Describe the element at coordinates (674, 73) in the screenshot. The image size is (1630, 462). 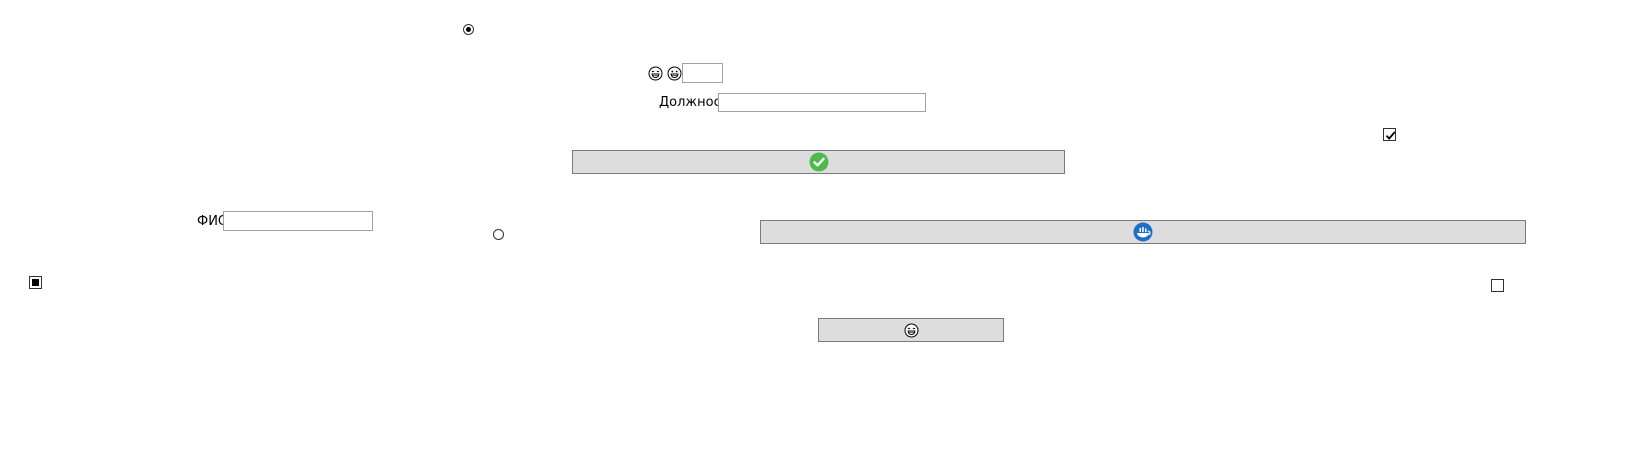
I see `grinning-face-icon` at that location.